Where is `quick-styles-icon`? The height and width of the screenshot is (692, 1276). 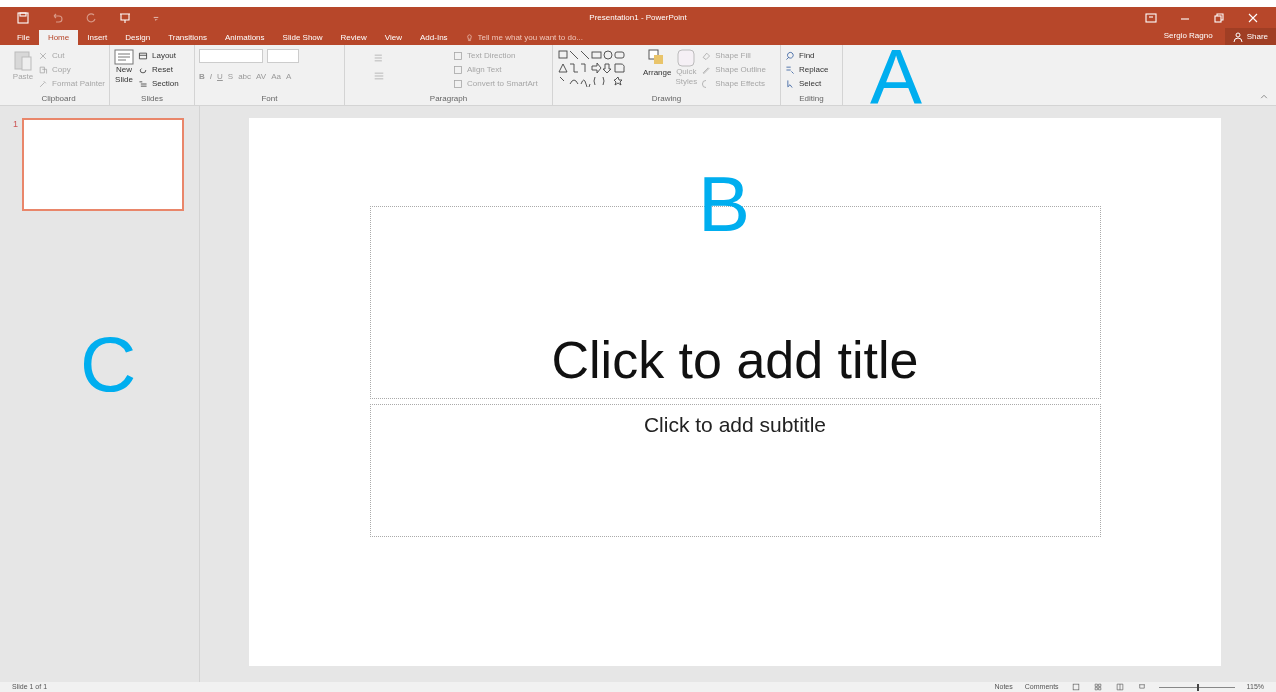
quick-styles-icon is located at coordinates (686, 58).